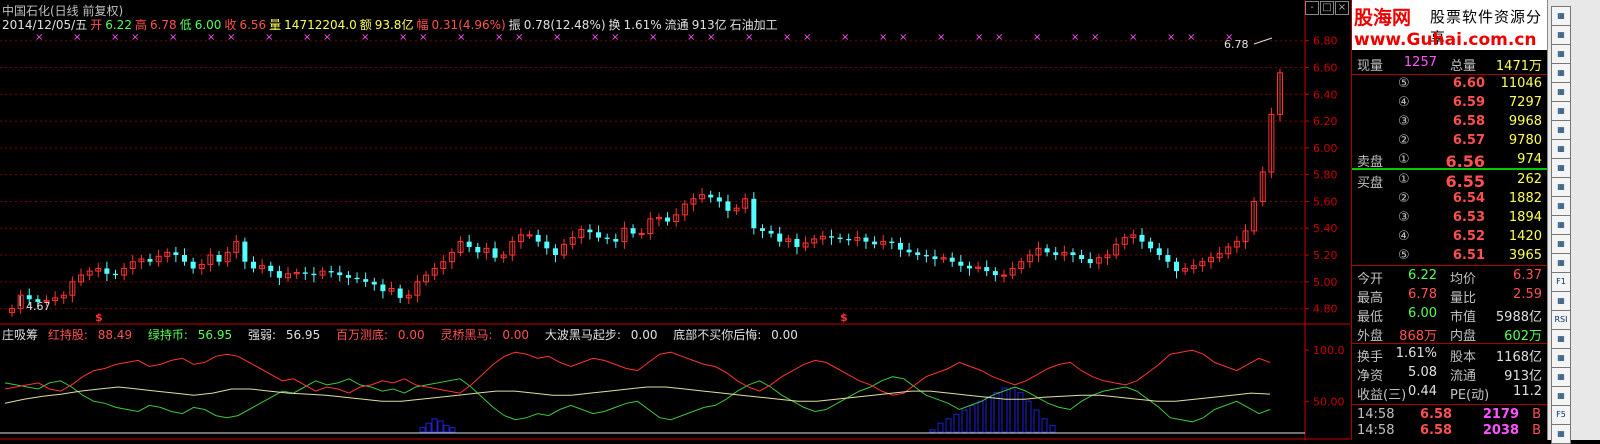  Describe the element at coordinates (1449, 256) in the screenshot. I see `bid-level: ⑤ 6.51 3965` at that location.